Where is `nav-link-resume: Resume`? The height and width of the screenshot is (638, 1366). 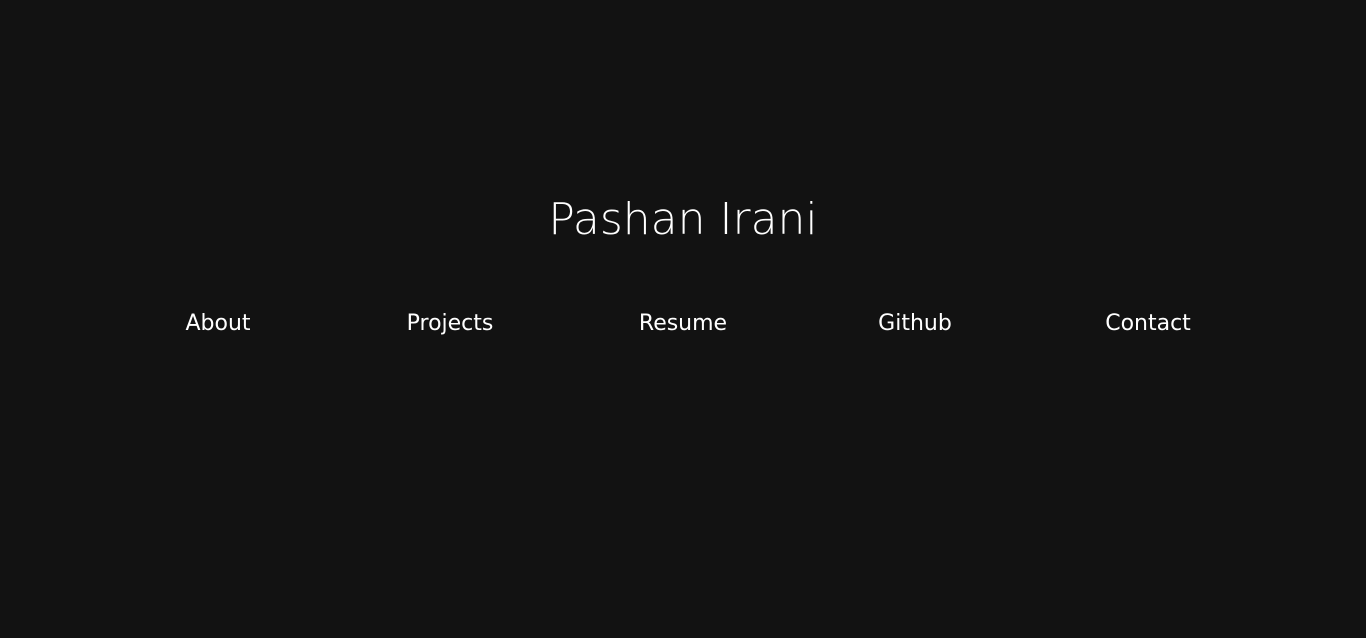 nav-link-resume: Resume is located at coordinates (683, 324).